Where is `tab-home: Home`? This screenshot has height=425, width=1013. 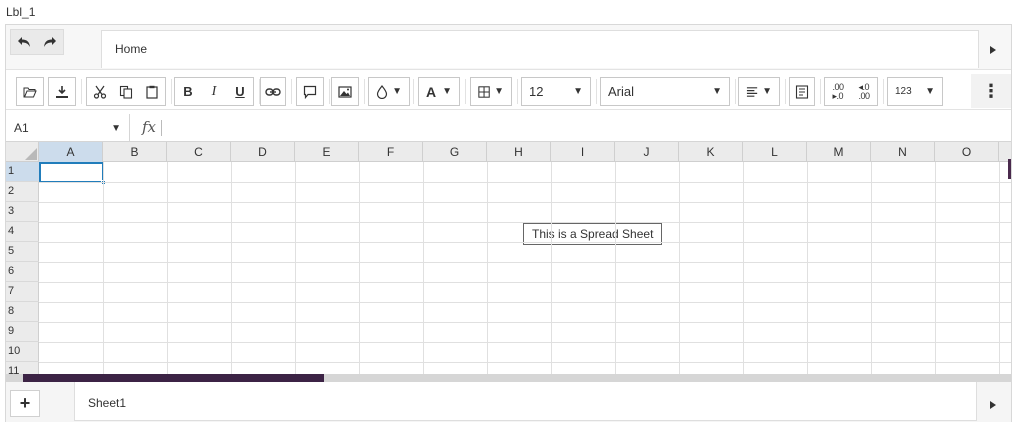
tab-home: Home is located at coordinates (540, 49).